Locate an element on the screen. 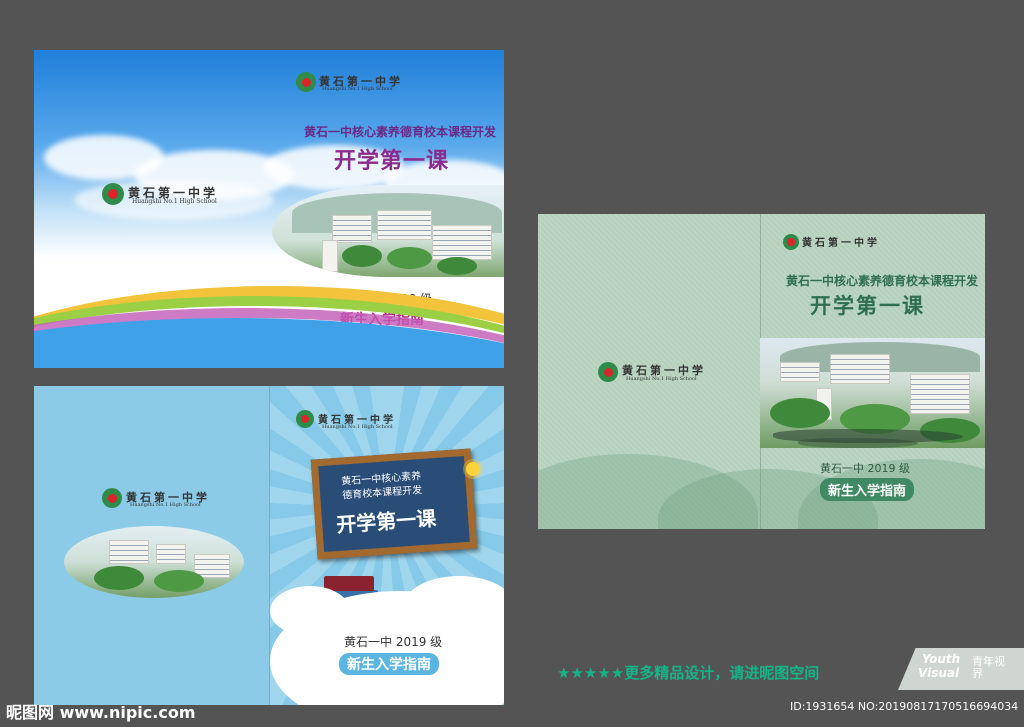 Image resolution: width=1024 pixels, height=727 pixels. logo-text-visual: Visual is located at coordinates (939, 673).